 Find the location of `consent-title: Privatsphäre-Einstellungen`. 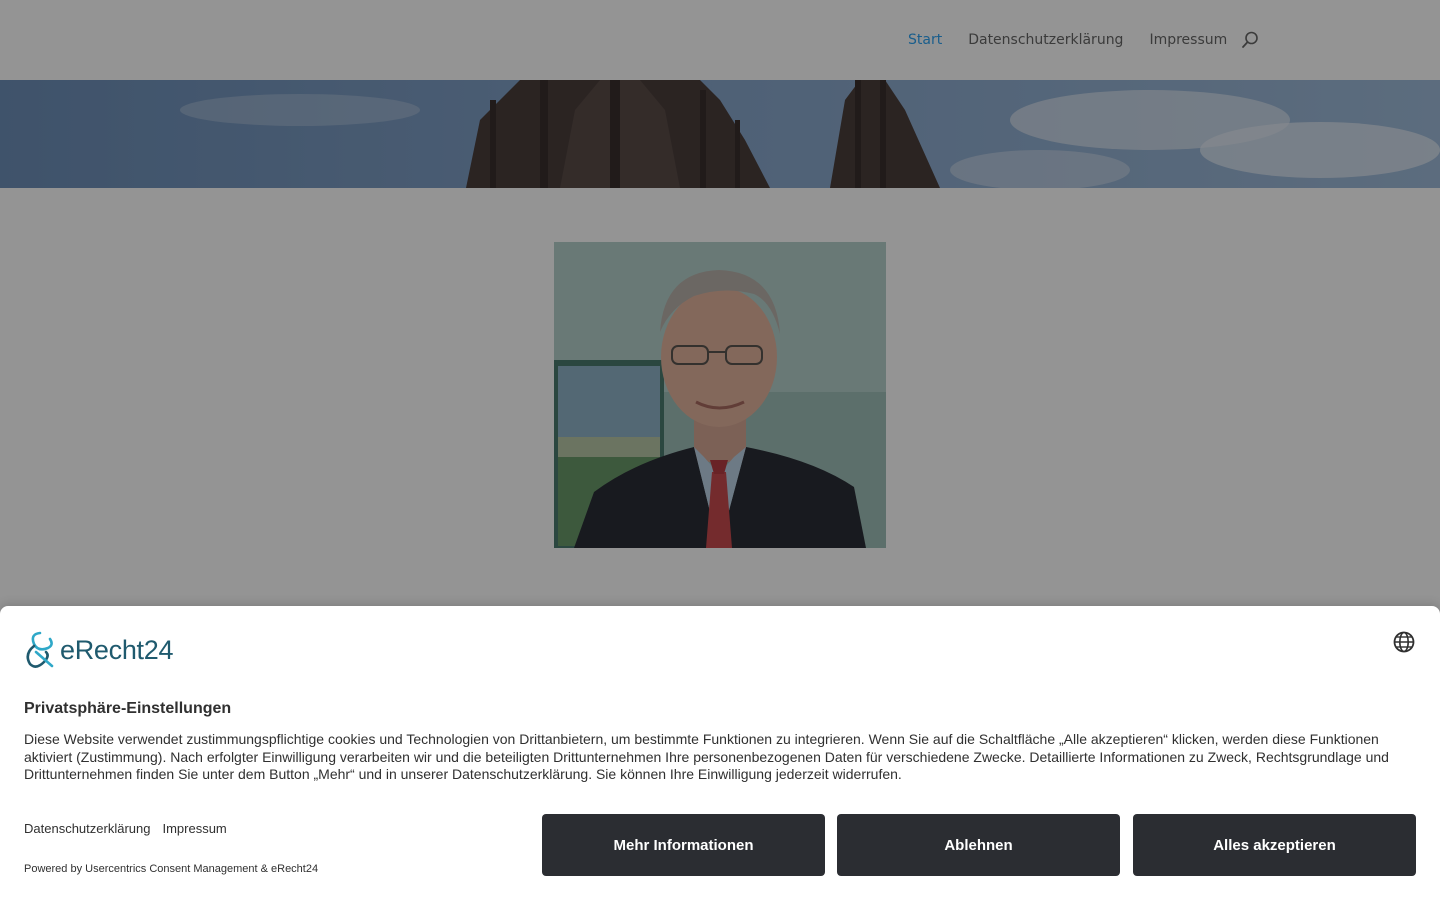

consent-title: Privatsphäre-Einstellungen is located at coordinates (128, 708).